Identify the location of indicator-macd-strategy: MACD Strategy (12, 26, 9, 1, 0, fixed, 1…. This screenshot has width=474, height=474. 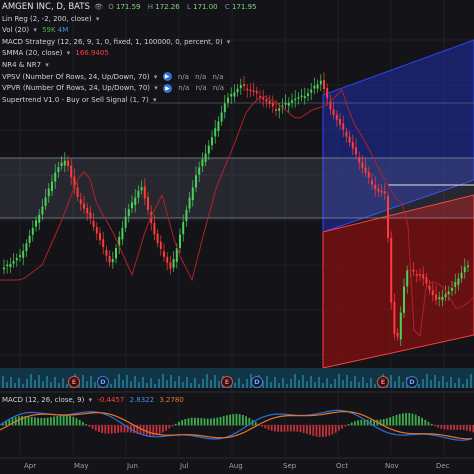
(130, 43).